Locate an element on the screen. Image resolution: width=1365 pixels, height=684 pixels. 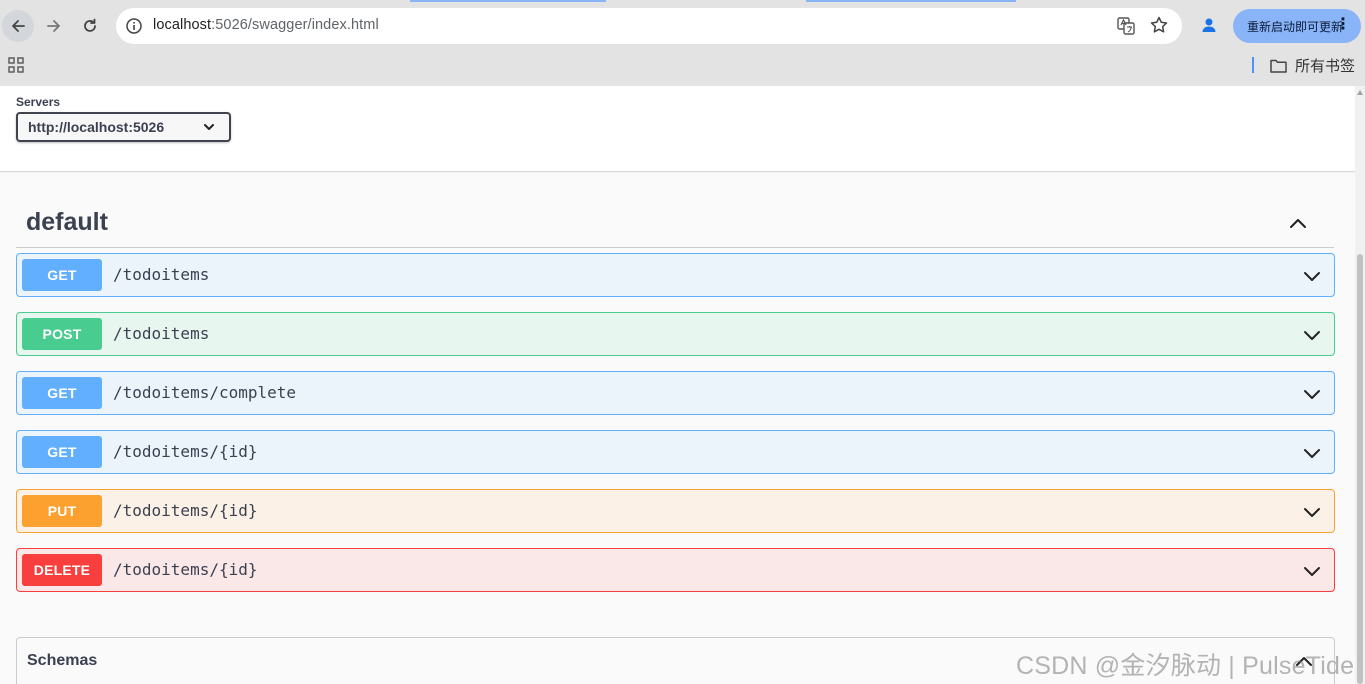
reload-icon is located at coordinates (90, 25).